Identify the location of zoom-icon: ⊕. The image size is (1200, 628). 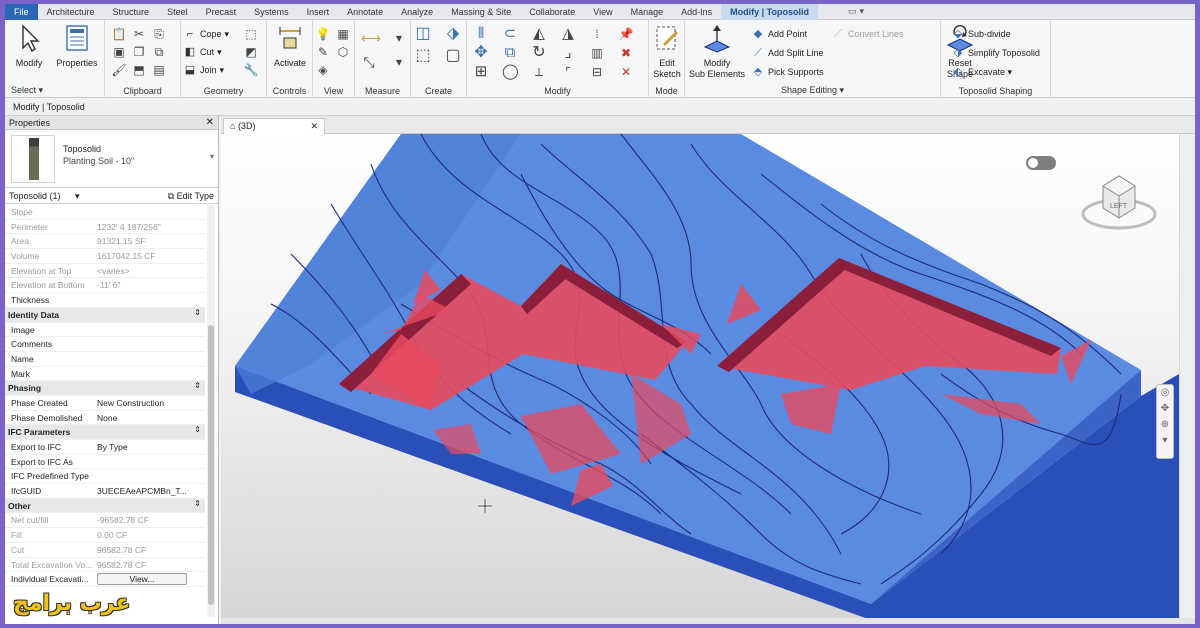
(1165, 425).